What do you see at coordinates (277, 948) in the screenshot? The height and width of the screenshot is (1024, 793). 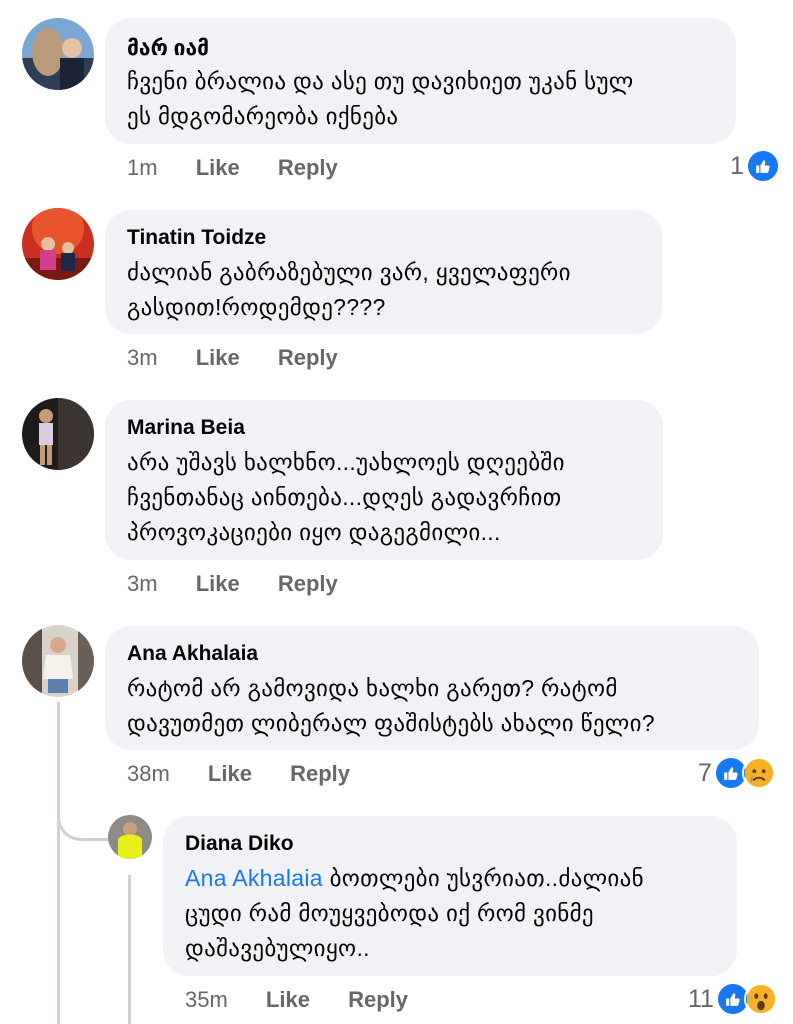 I see `comment-text-line: დაშავებულიყო..` at bounding box center [277, 948].